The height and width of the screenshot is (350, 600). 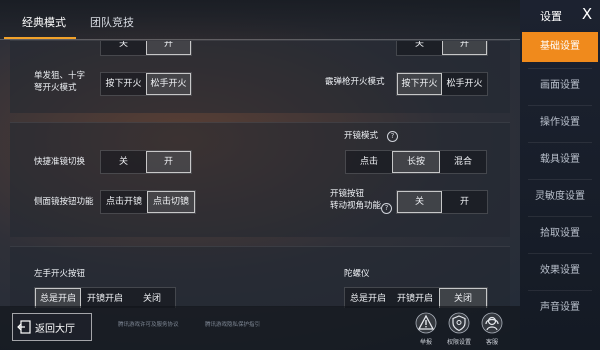 What do you see at coordinates (560, 86) in the screenshot?
I see `sidebar-item-graphics: 画面设置` at bounding box center [560, 86].